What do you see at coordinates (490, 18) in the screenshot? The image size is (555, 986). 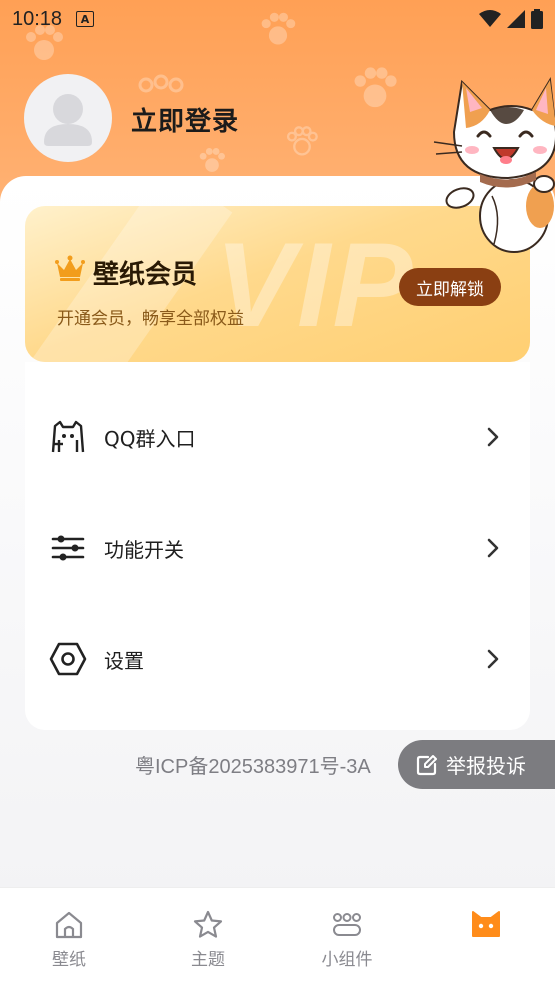 I see `wifi-icon` at bounding box center [490, 18].